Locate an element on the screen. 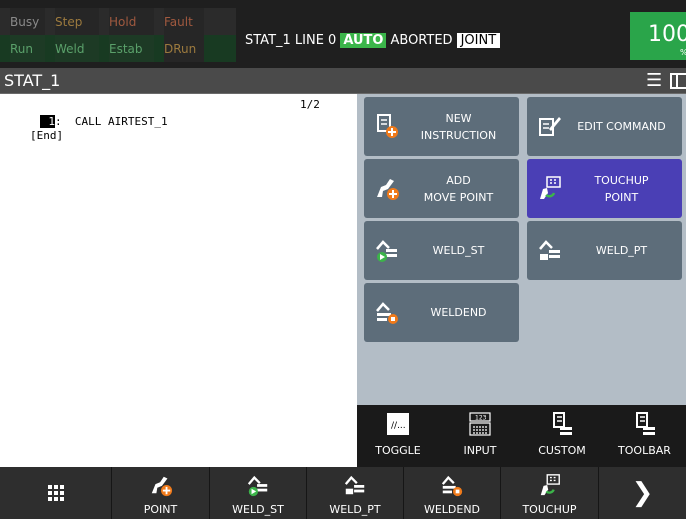 The height and width of the screenshot is (519, 686). hamburger-icon: ☰ is located at coordinates (654, 80).